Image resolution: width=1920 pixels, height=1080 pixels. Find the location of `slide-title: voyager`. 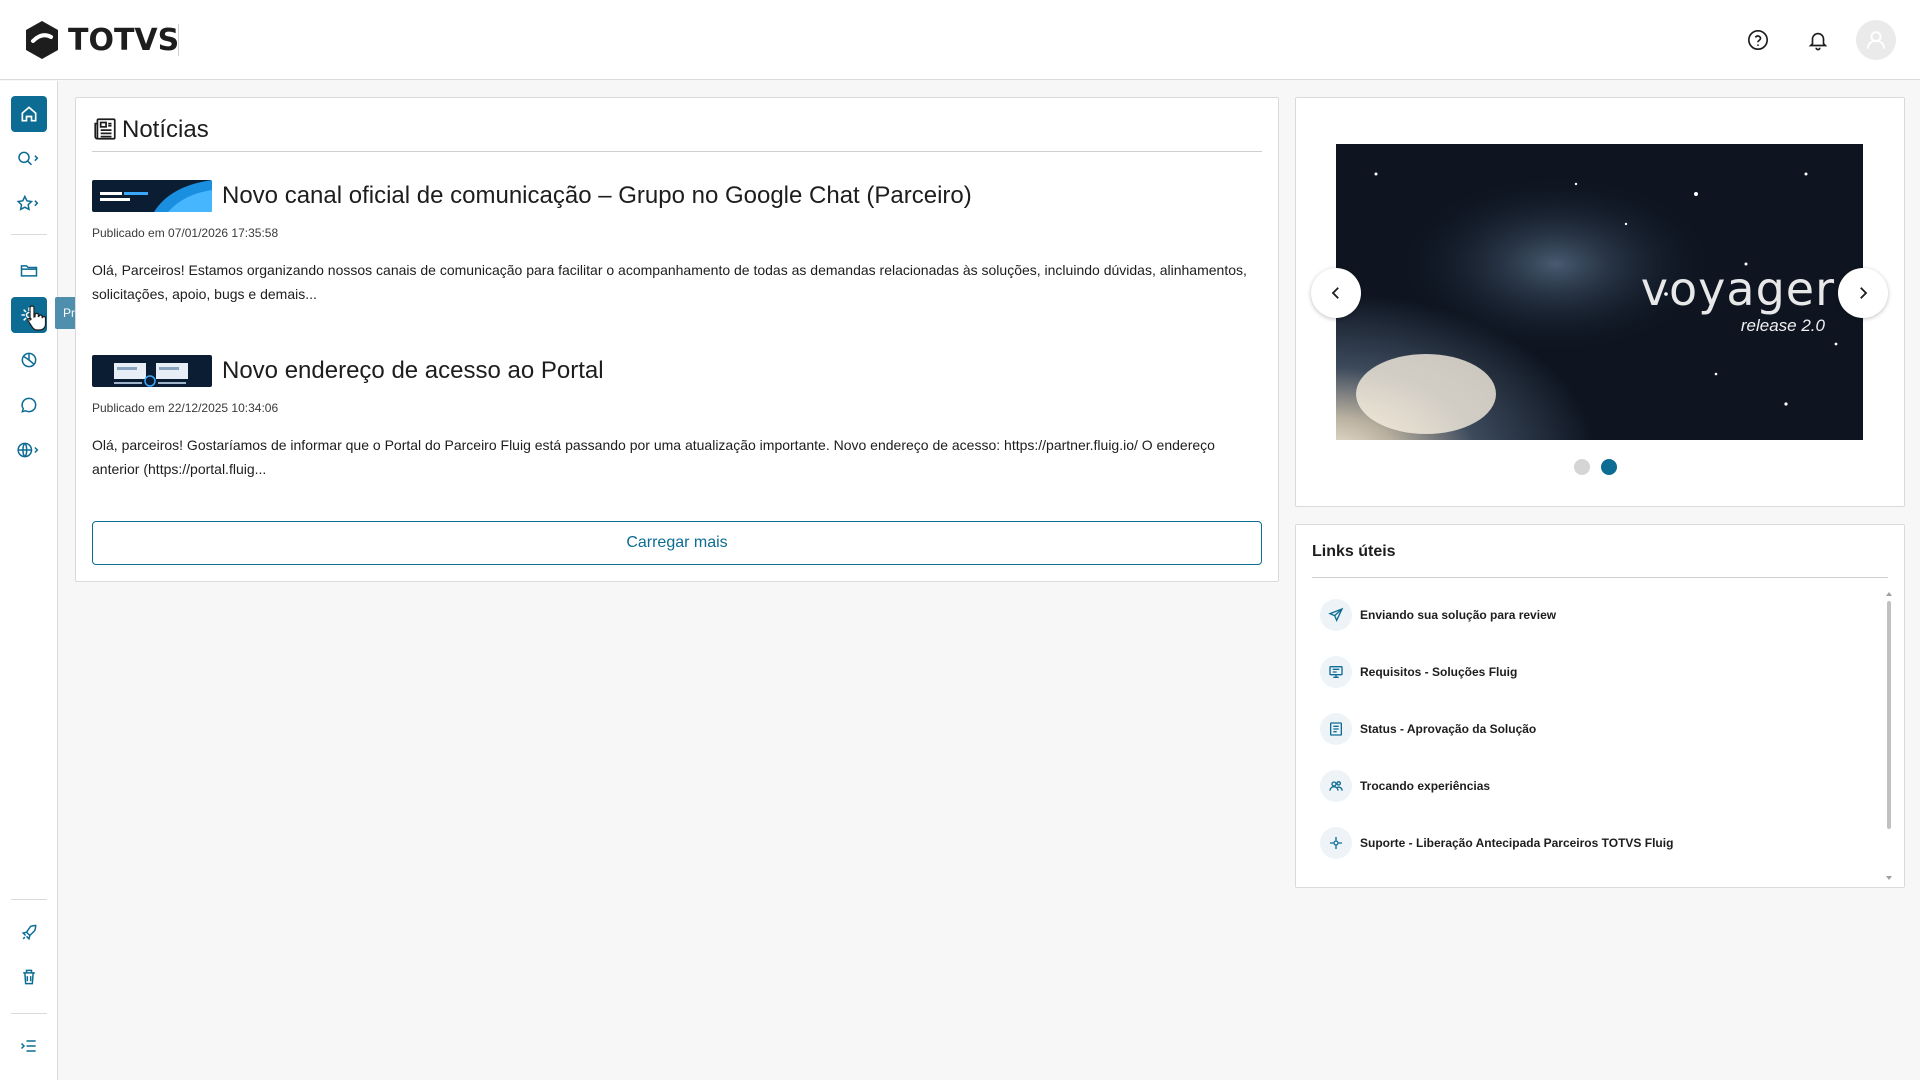

slide-title: voyager is located at coordinates (1737, 289).